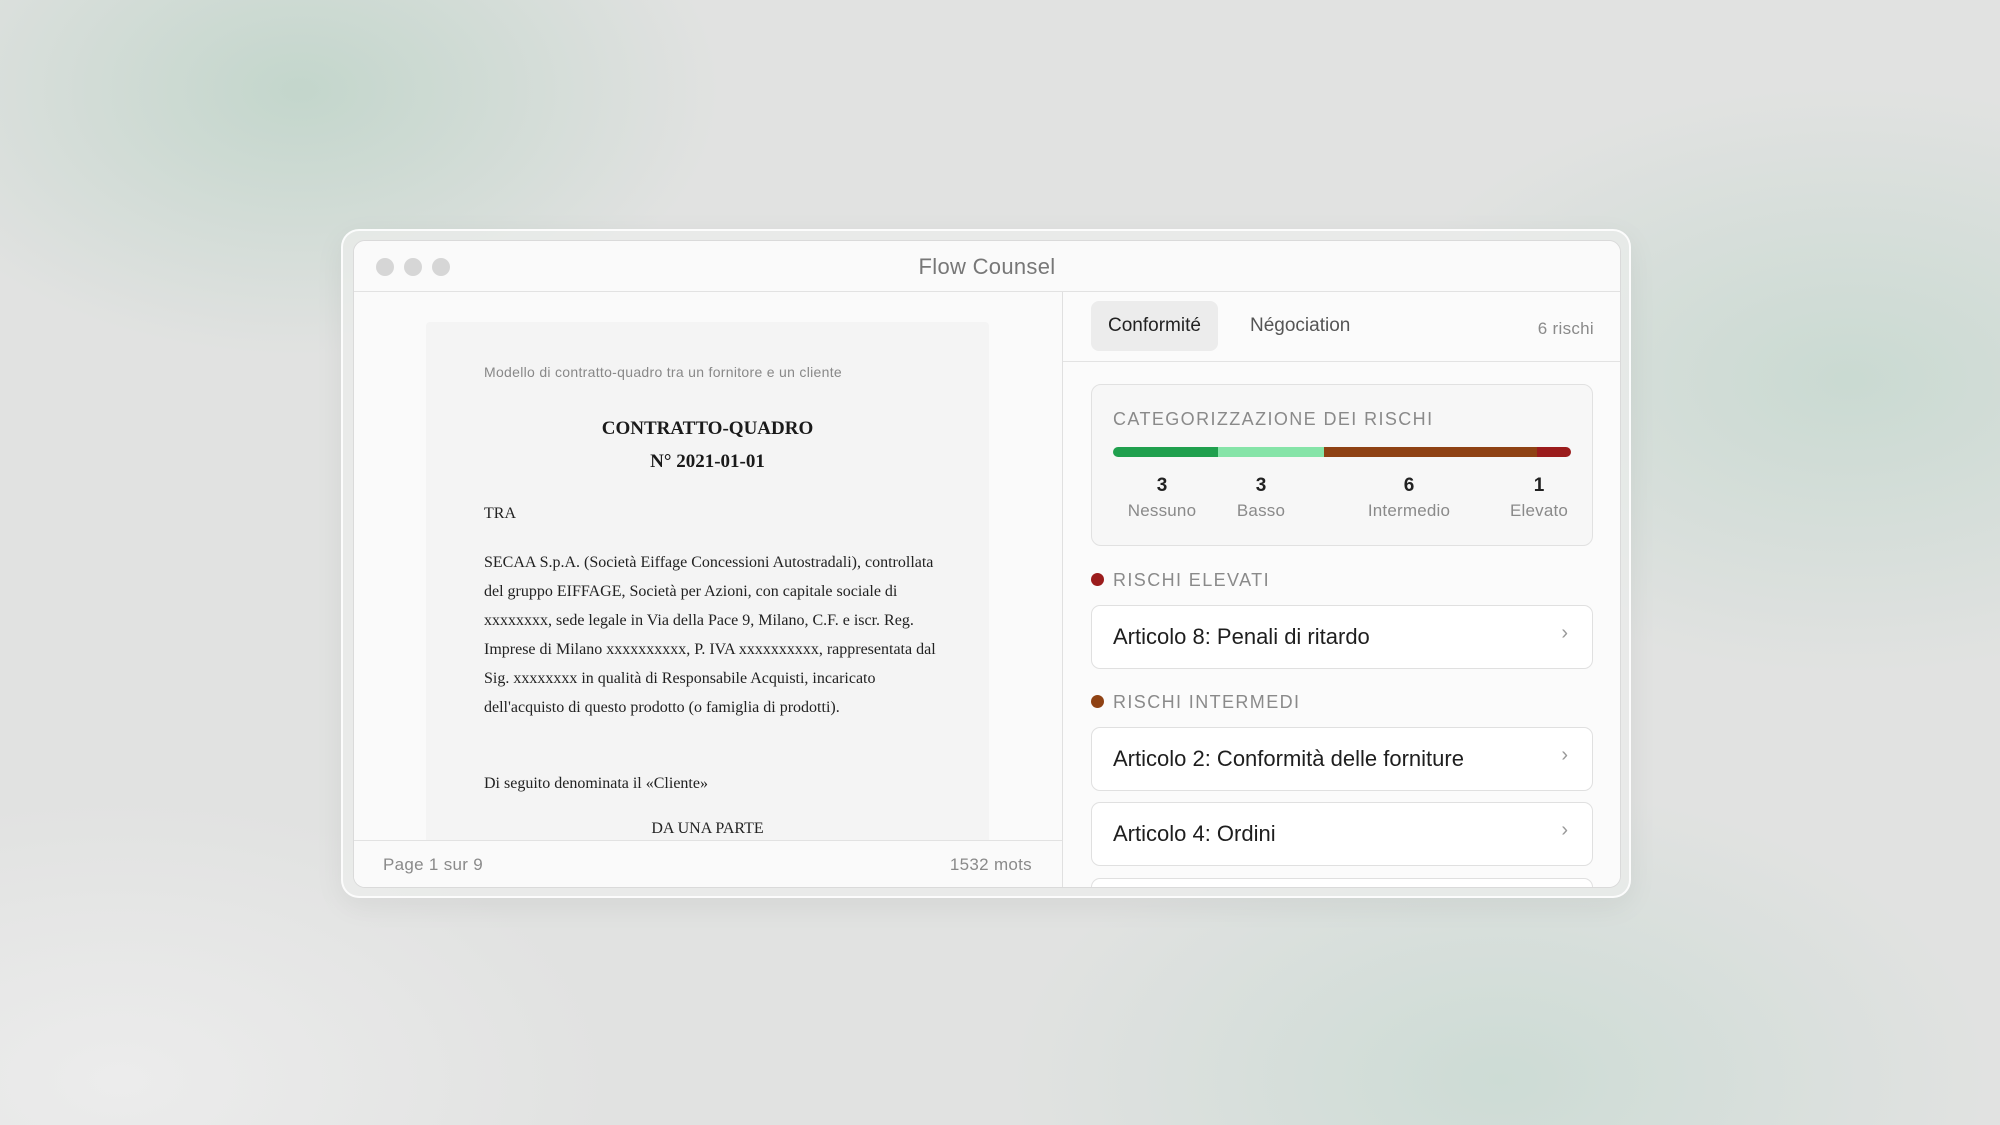 The height and width of the screenshot is (1125, 2000). Describe the element at coordinates (1241, 636) in the screenshot. I see `risk-item-label: Articolo 8: Penali di ritardo` at that location.